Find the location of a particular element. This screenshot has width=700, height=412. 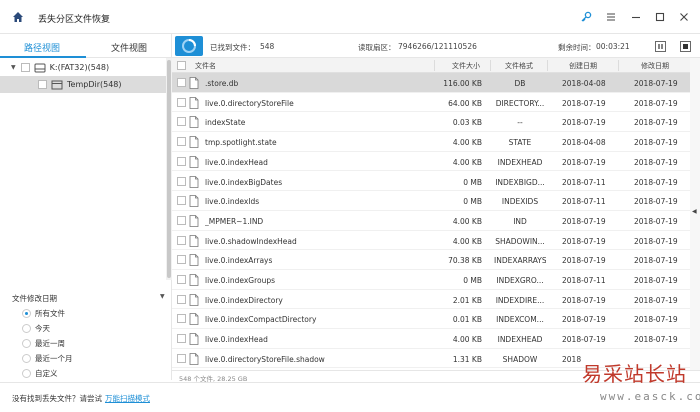

filter-option-week: 最近一周 is located at coordinates (43, 343).